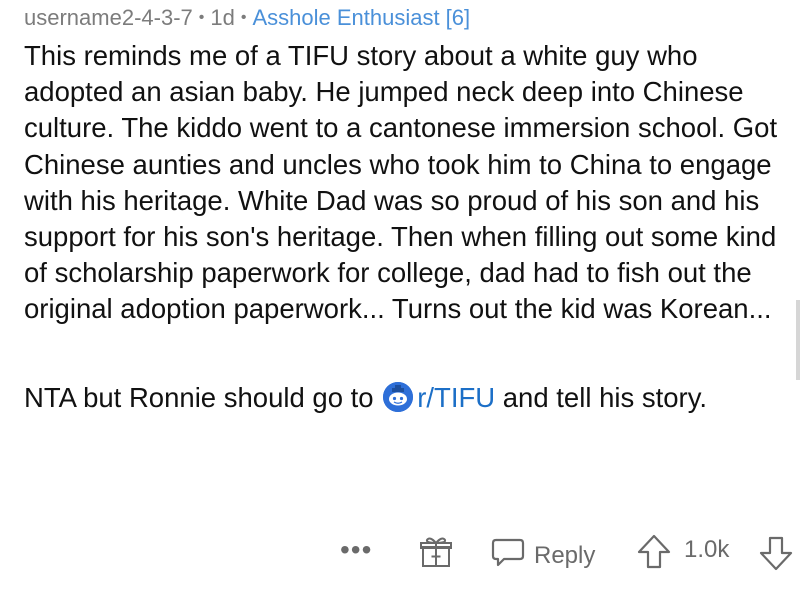 The image size is (800, 600). I want to click on subreddit-link: r/TIFU, so click(456, 397).